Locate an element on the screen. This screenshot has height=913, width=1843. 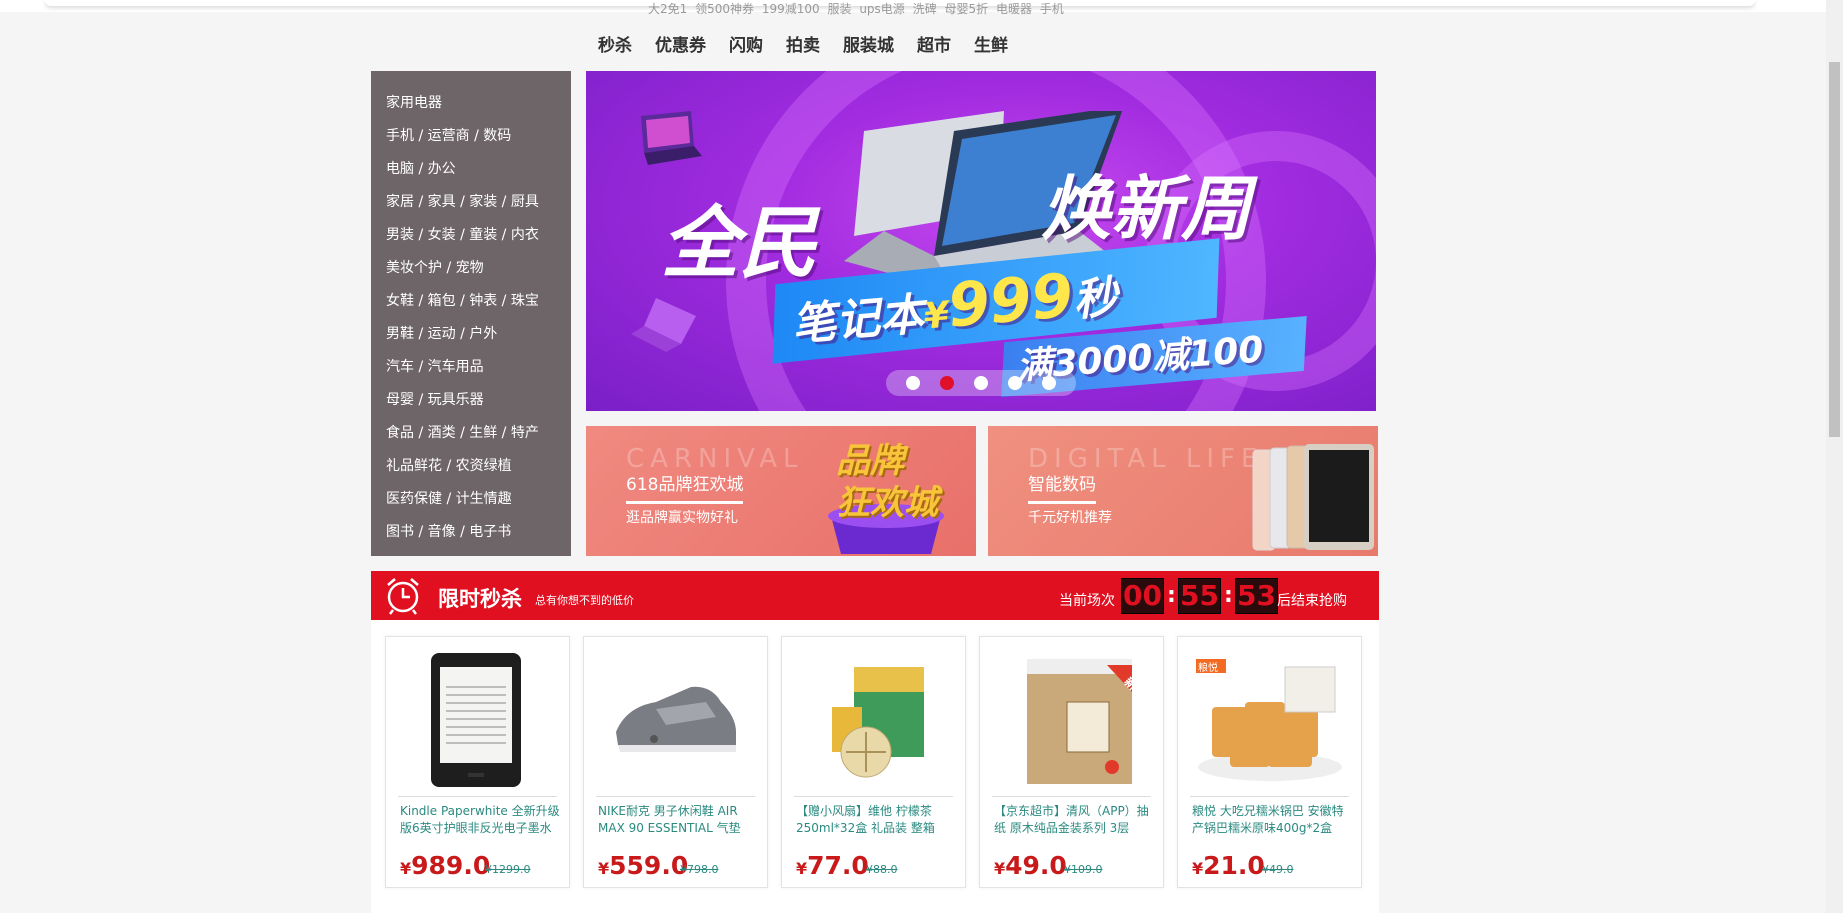
promo-desc: 千元好机推荐 is located at coordinates (1070, 518).